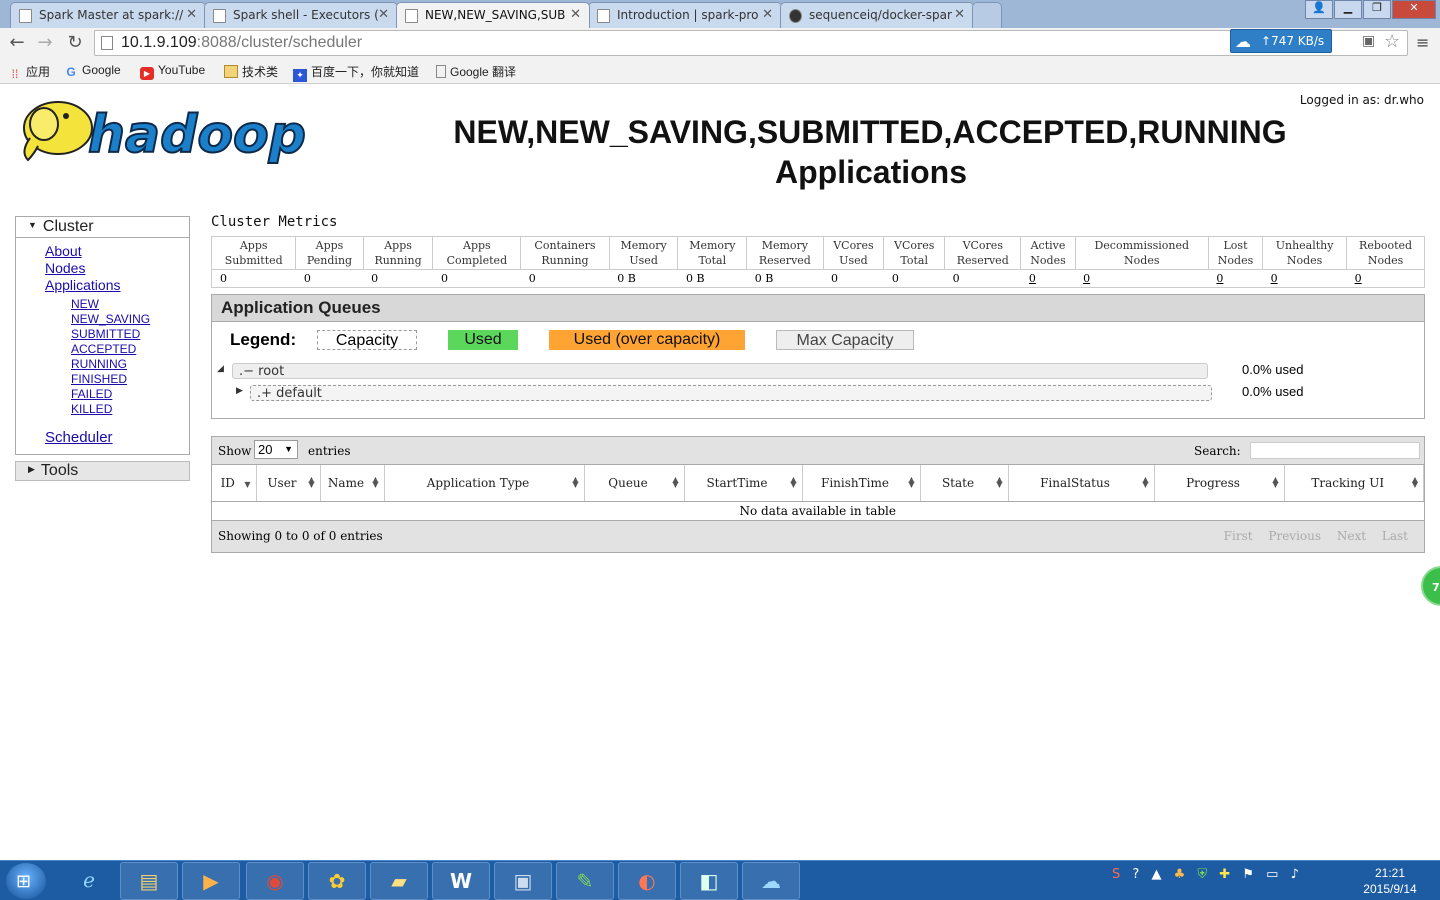 The width and height of the screenshot is (1440, 900). Describe the element at coordinates (1351, 536) in the screenshot. I see `pager-next: Next` at that location.